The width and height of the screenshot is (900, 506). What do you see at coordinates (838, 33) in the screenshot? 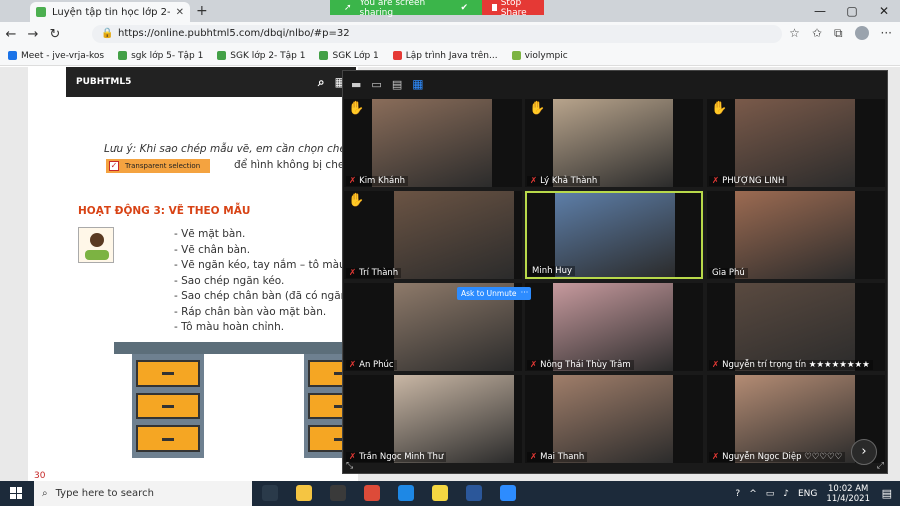
I see `collections-icon: ⧉` at bounding box center [838, 33].